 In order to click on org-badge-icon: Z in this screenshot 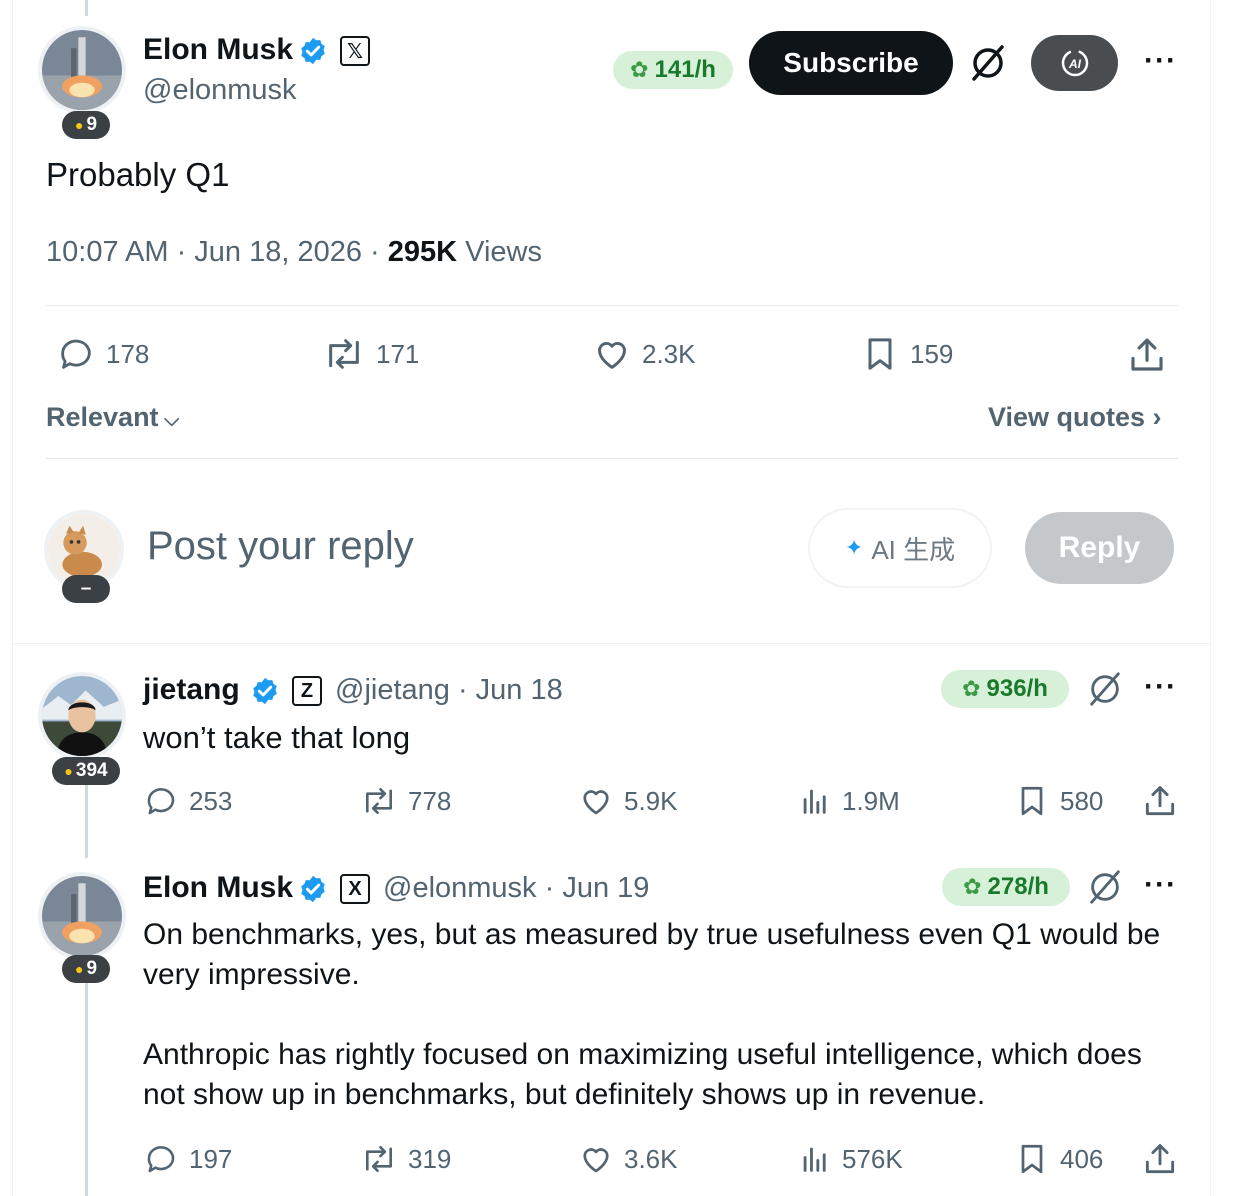, I will do `click(307, 691)`.